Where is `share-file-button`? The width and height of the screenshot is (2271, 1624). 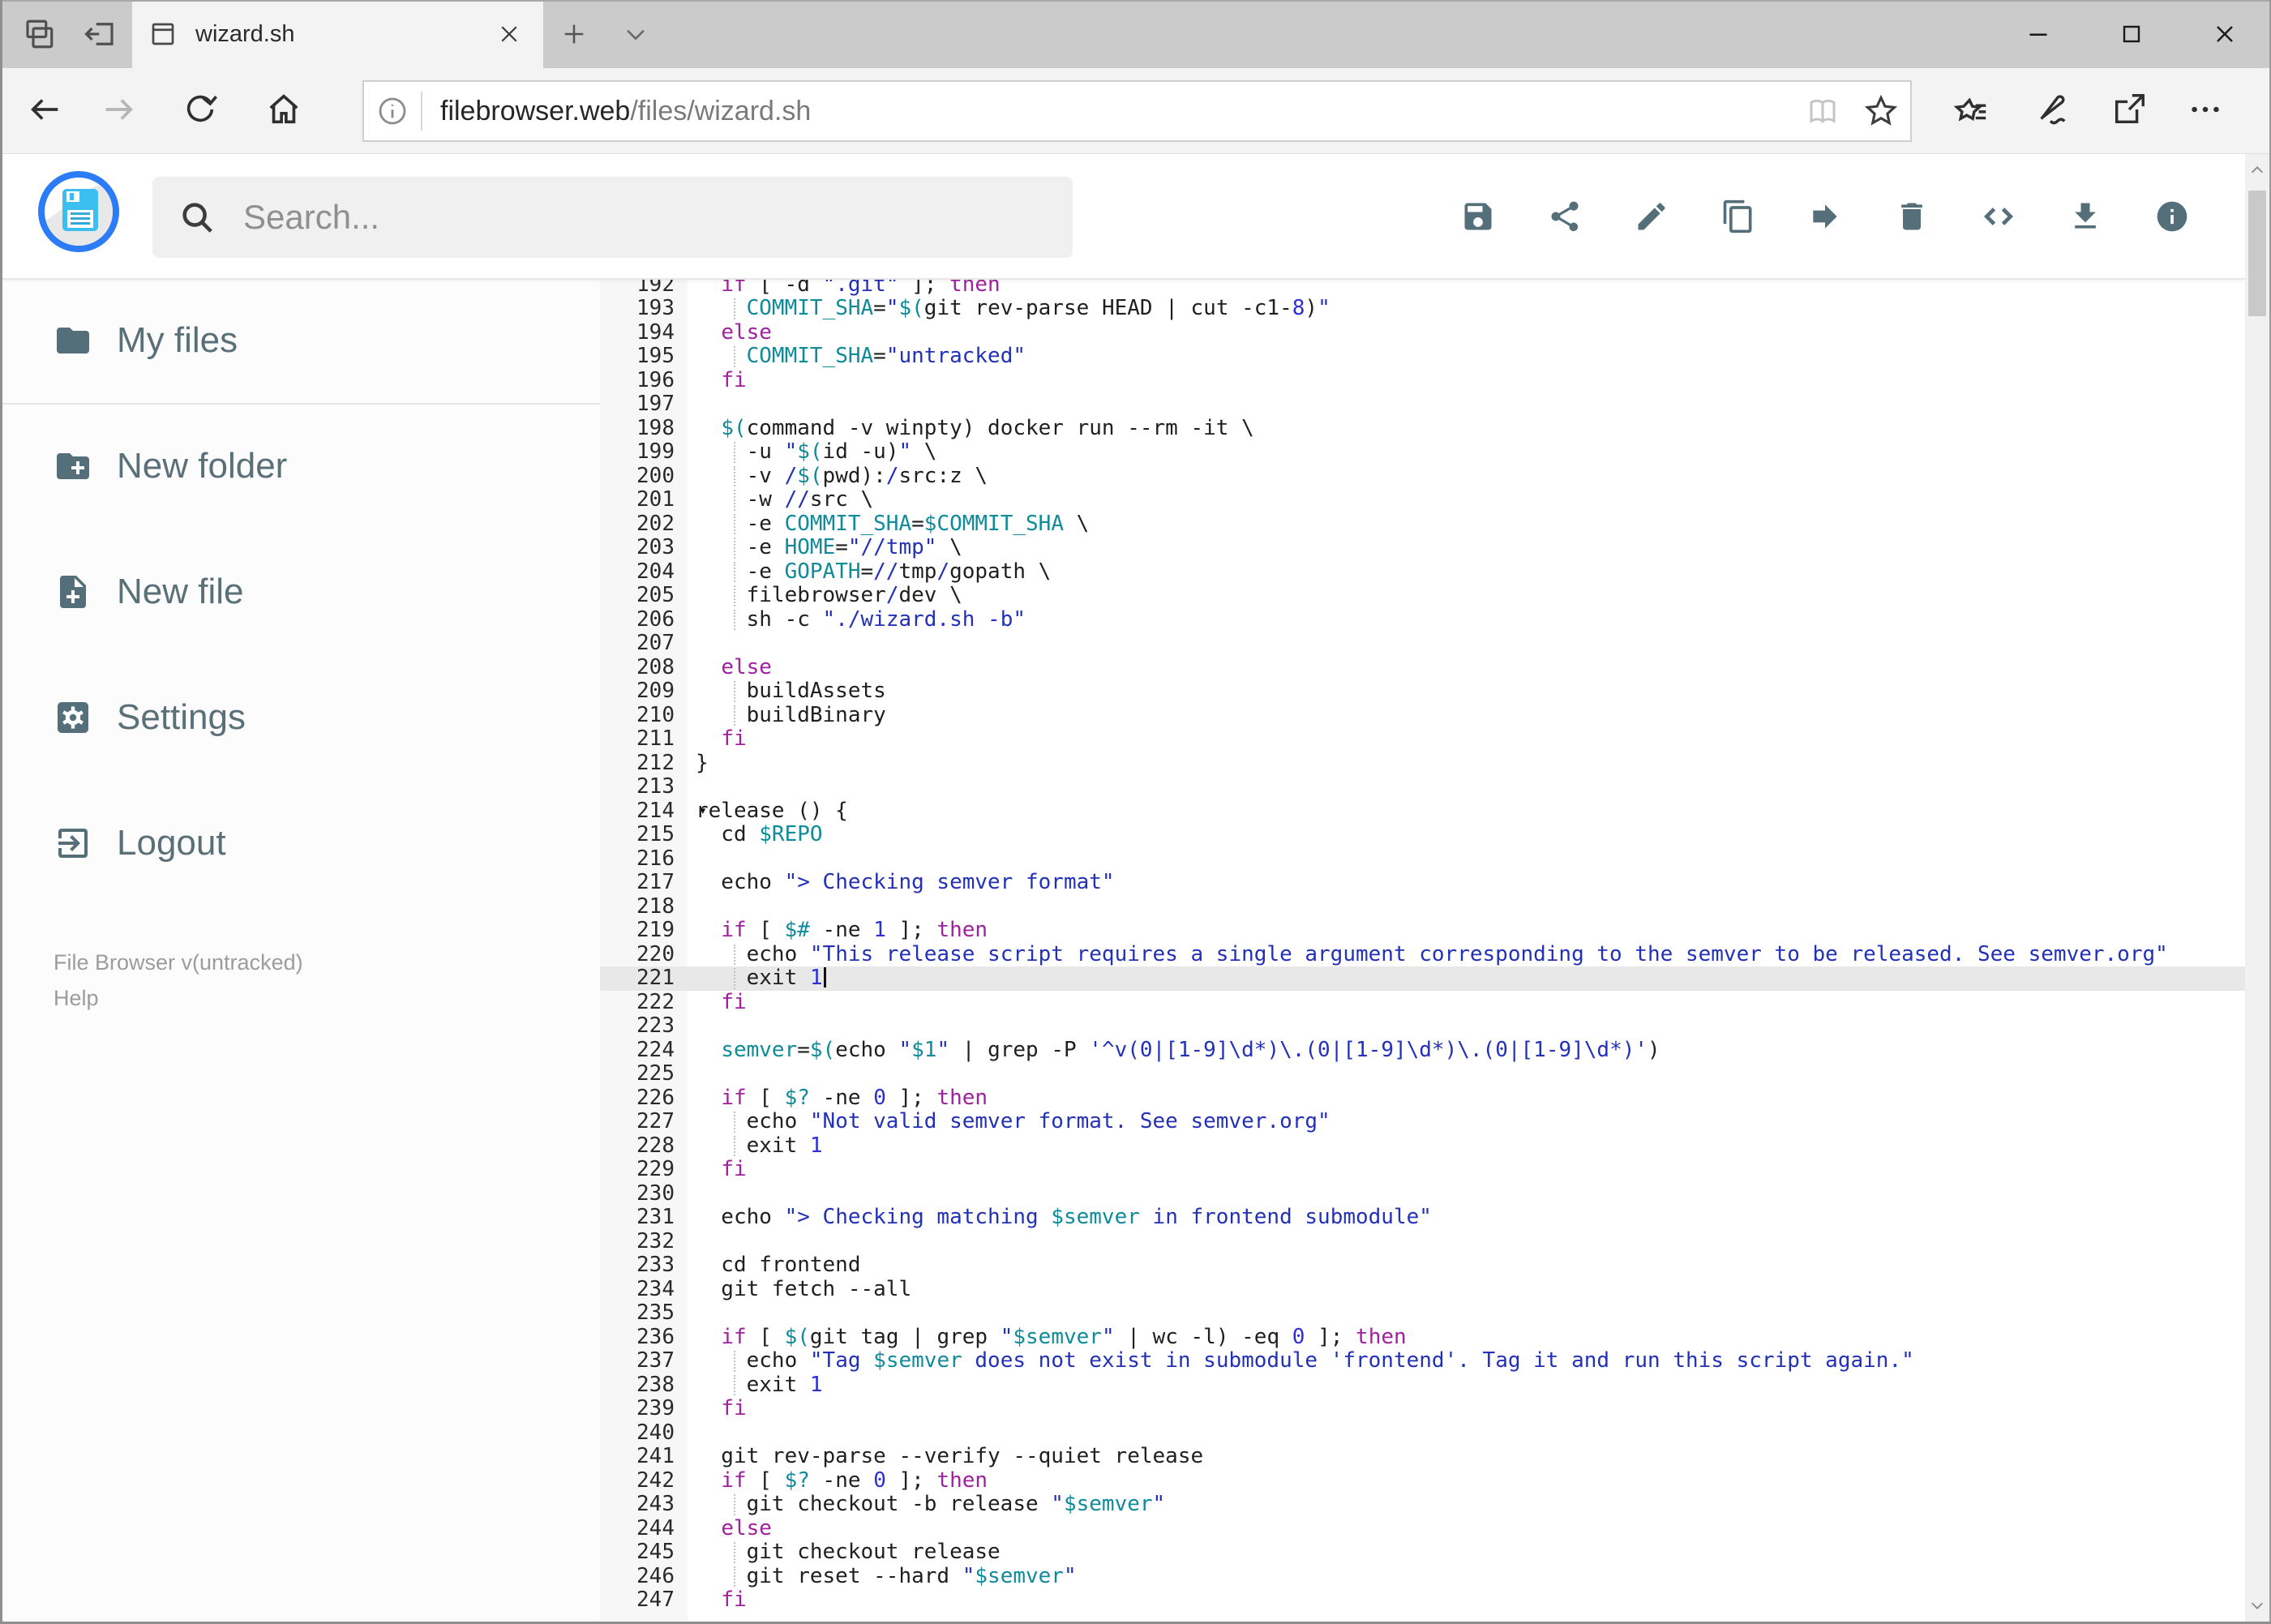 share-file-button is located at coordinates (1565, 217).